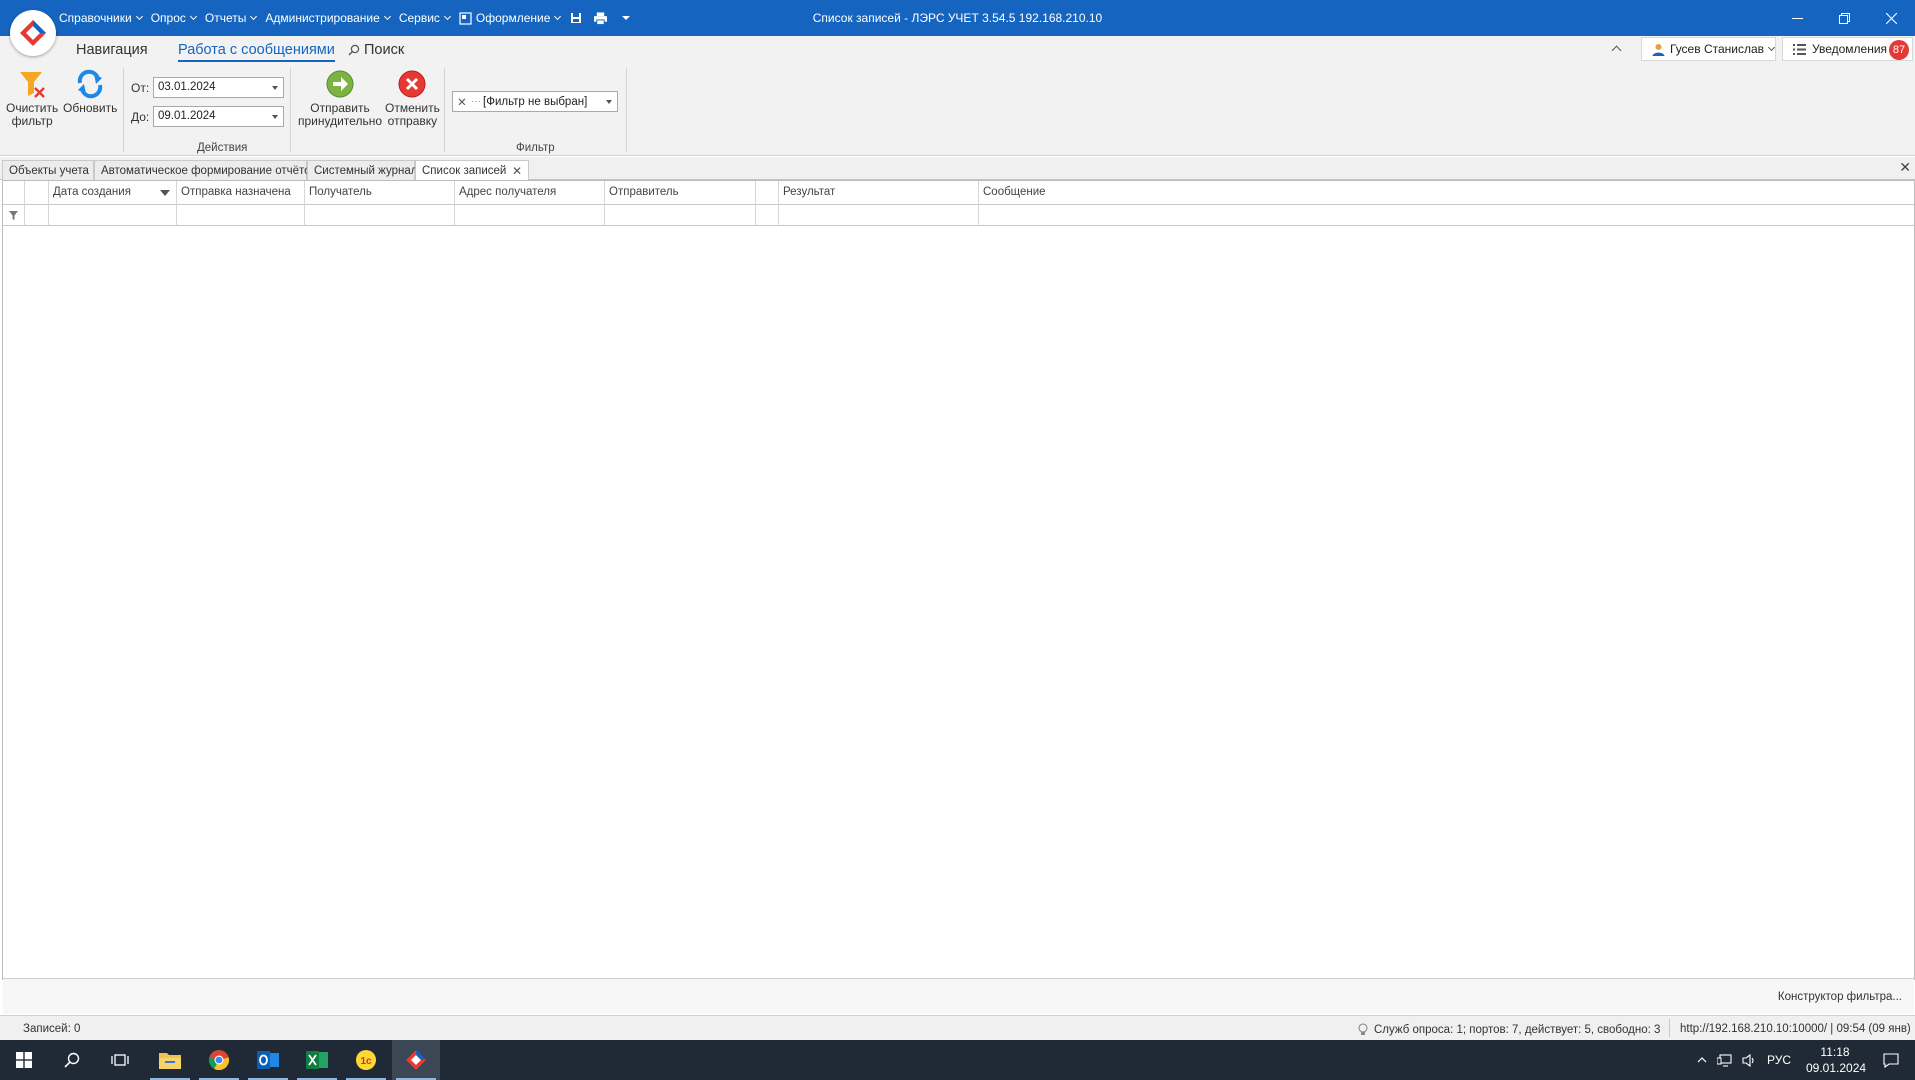 Image resolution: width=1915 pixels, height=1080 pixels. What do you see at coordinates (1669, 1028) in the screenshot?
I see `status-separator` at bounding box center [1669, 1028].